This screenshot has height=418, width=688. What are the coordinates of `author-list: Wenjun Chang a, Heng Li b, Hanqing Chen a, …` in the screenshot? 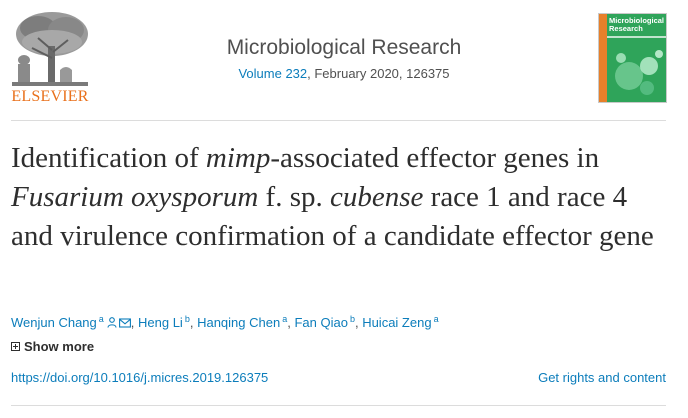 It's located at (225, 321).